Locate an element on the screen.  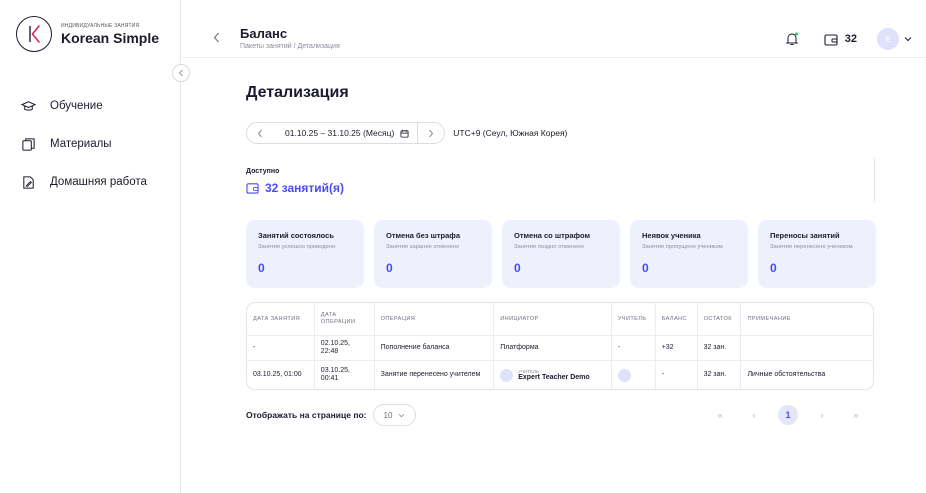
pagination: « ‹ 1 › » is located at coordinates (788, 415).